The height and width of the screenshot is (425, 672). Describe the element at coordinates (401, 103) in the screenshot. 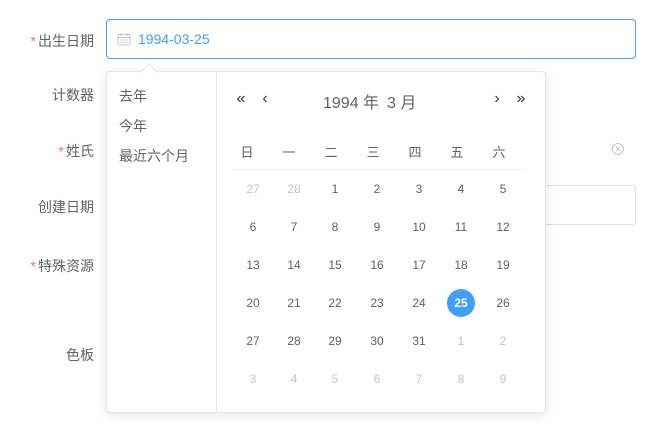

I see `month-label: 3 月` at that location.